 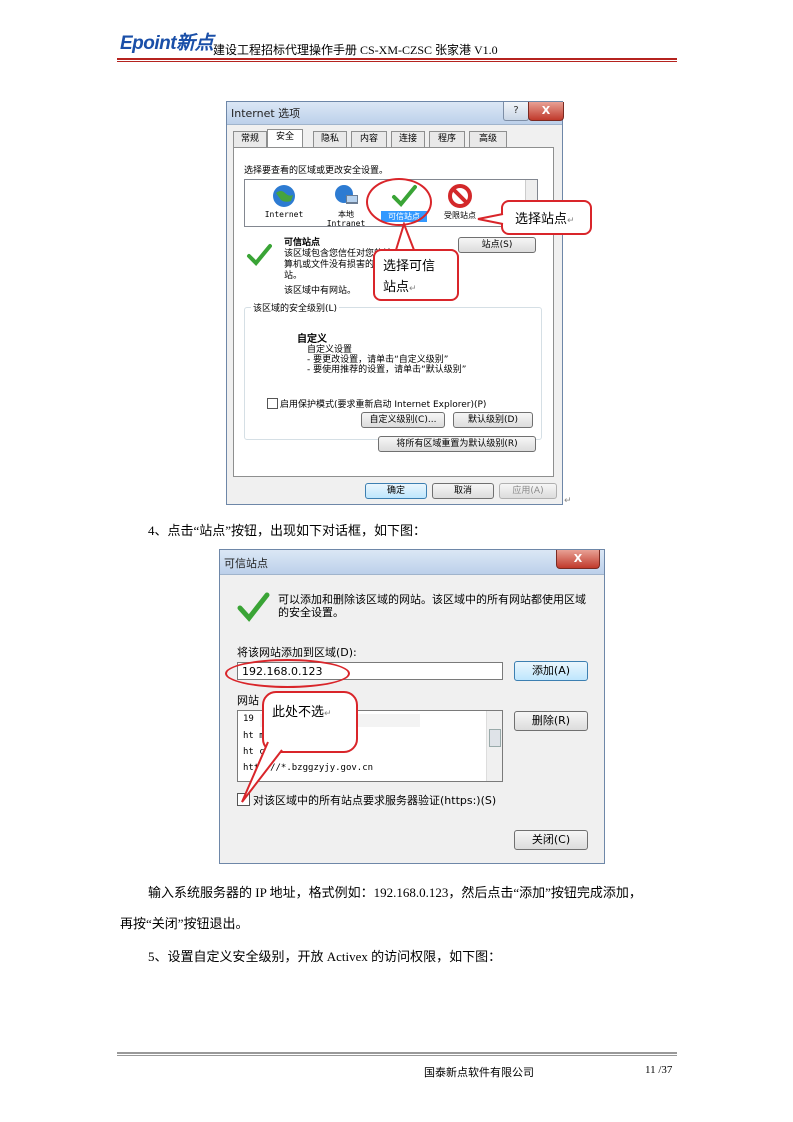 I want to click on https-label: 对该区域中的所有站点要求服务器验证(https:)(S), so click(x=375, y=800).